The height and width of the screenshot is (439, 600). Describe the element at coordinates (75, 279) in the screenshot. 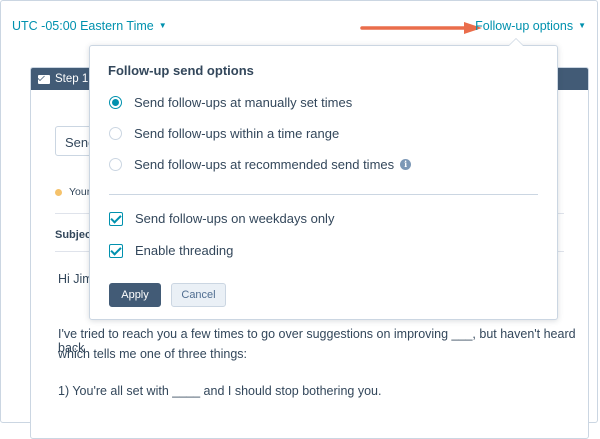

I see `email-greeting: Hi Jim` at that location.